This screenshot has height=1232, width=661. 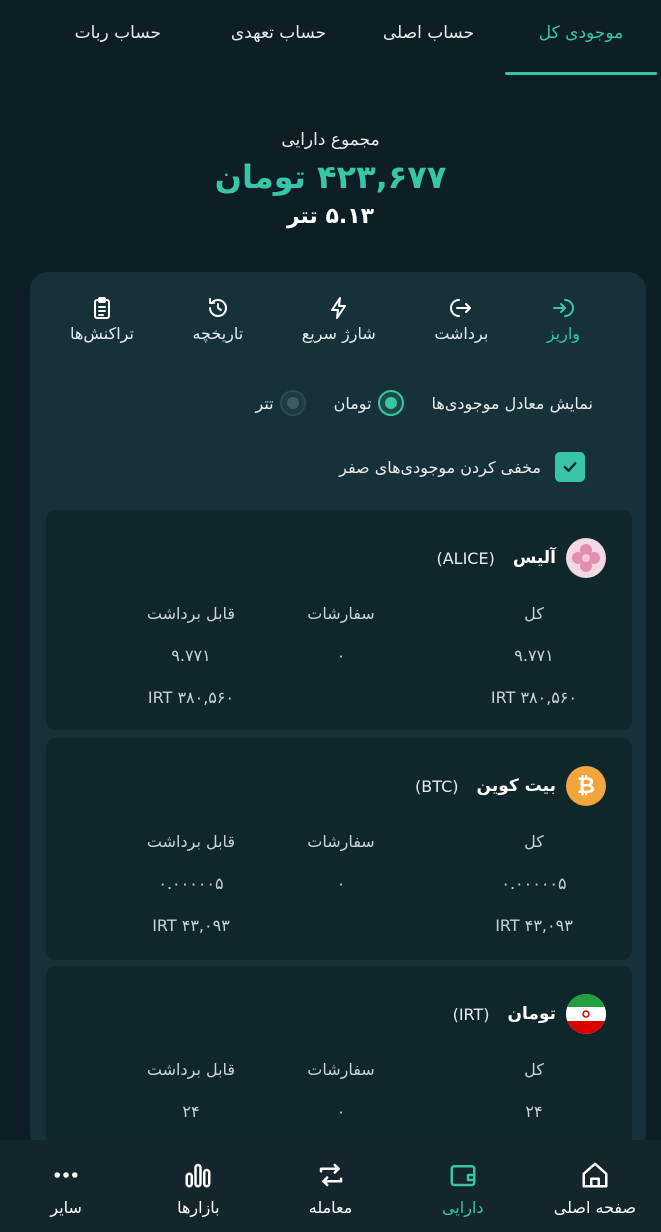 What do you see at coordinates (463, 1175) in the screenshot?
I see `wallet-icon` at bounding box center [463, 1175].